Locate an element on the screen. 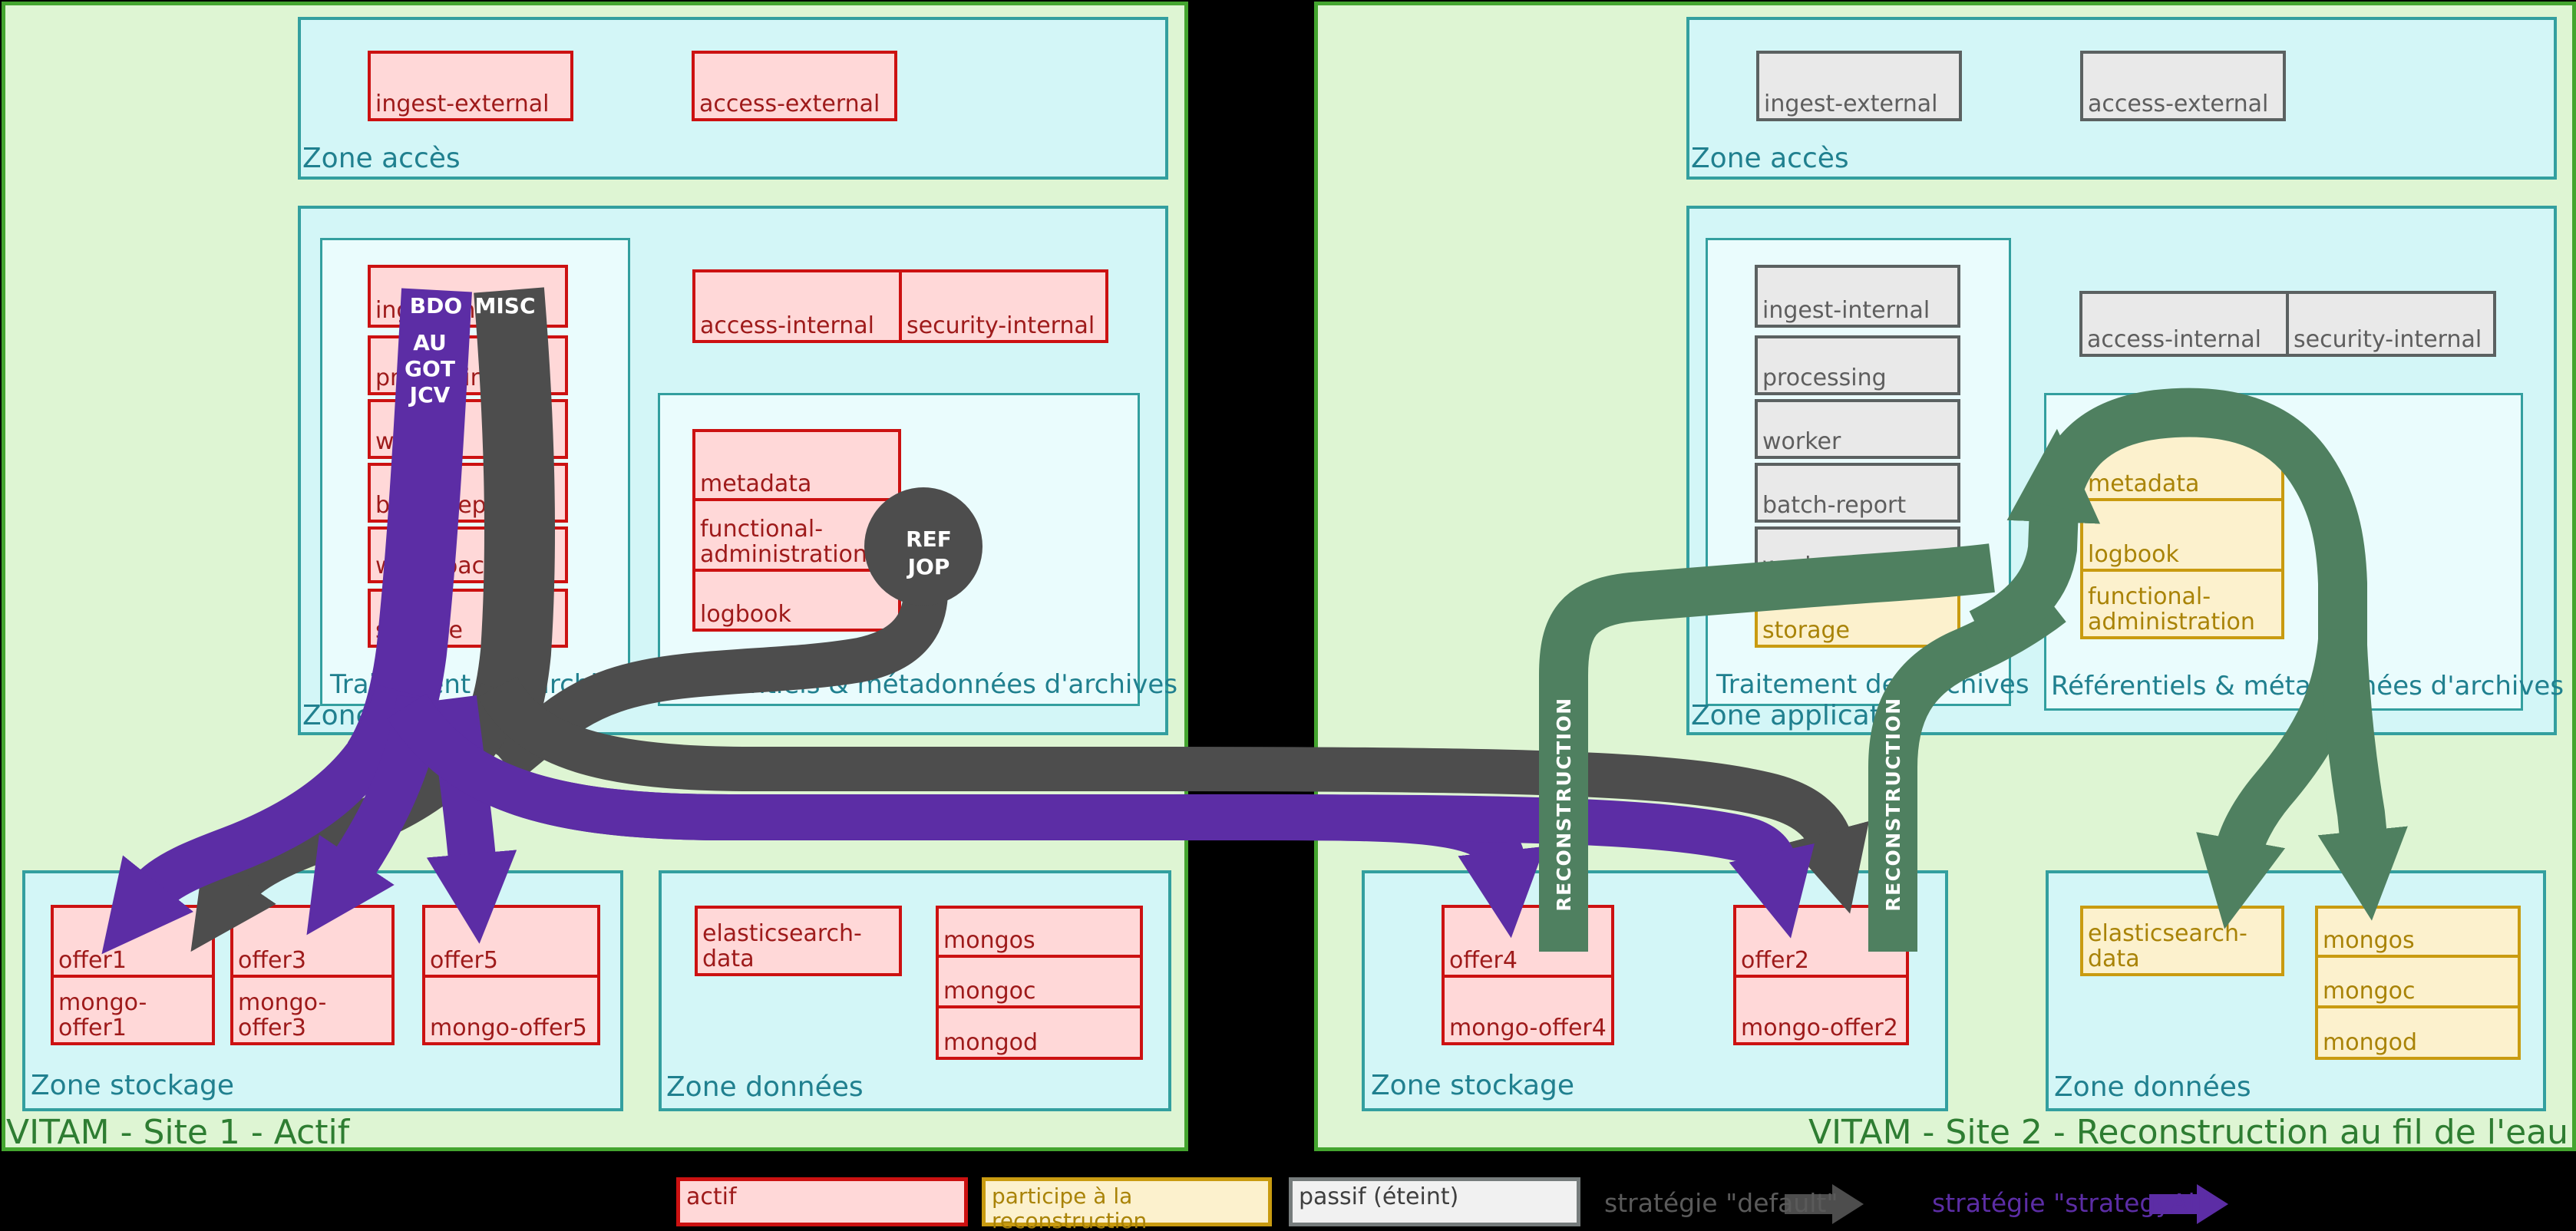 Image resolution: width=2576 pixels, height=1231 pixels. node-label: security-internal is located at coordinates (2388, 339).